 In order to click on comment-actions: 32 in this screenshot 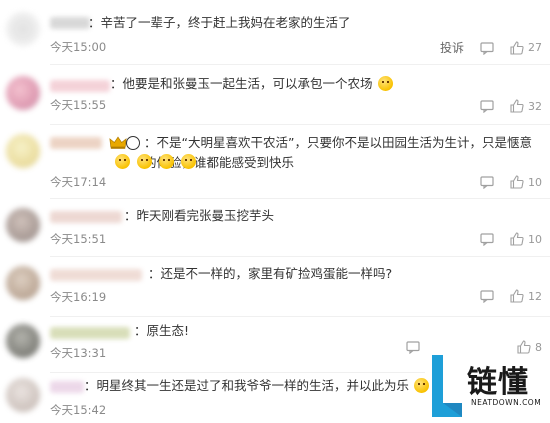, I will do `click(511, 106)`.